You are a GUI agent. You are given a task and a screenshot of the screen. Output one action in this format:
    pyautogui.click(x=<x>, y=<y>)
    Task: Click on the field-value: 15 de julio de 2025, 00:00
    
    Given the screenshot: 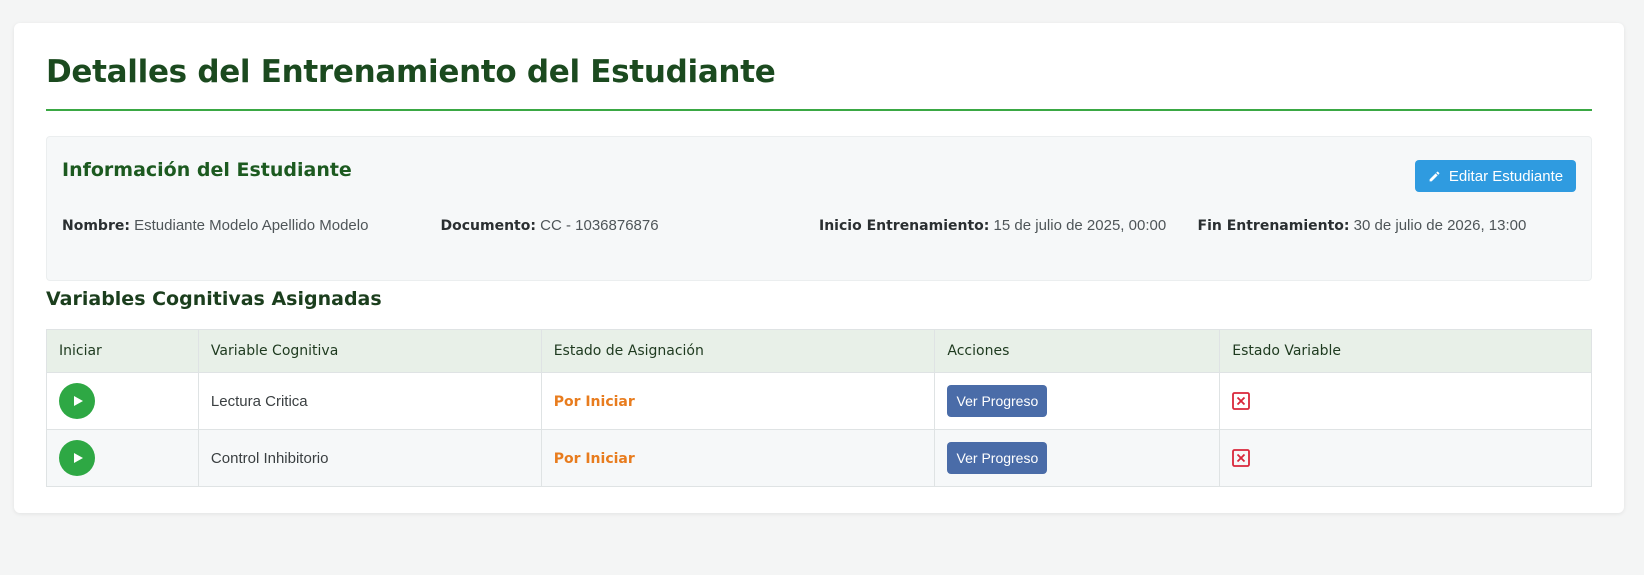 What is the action you would take?
    pyautogui.click(x=1080, y=225)
    